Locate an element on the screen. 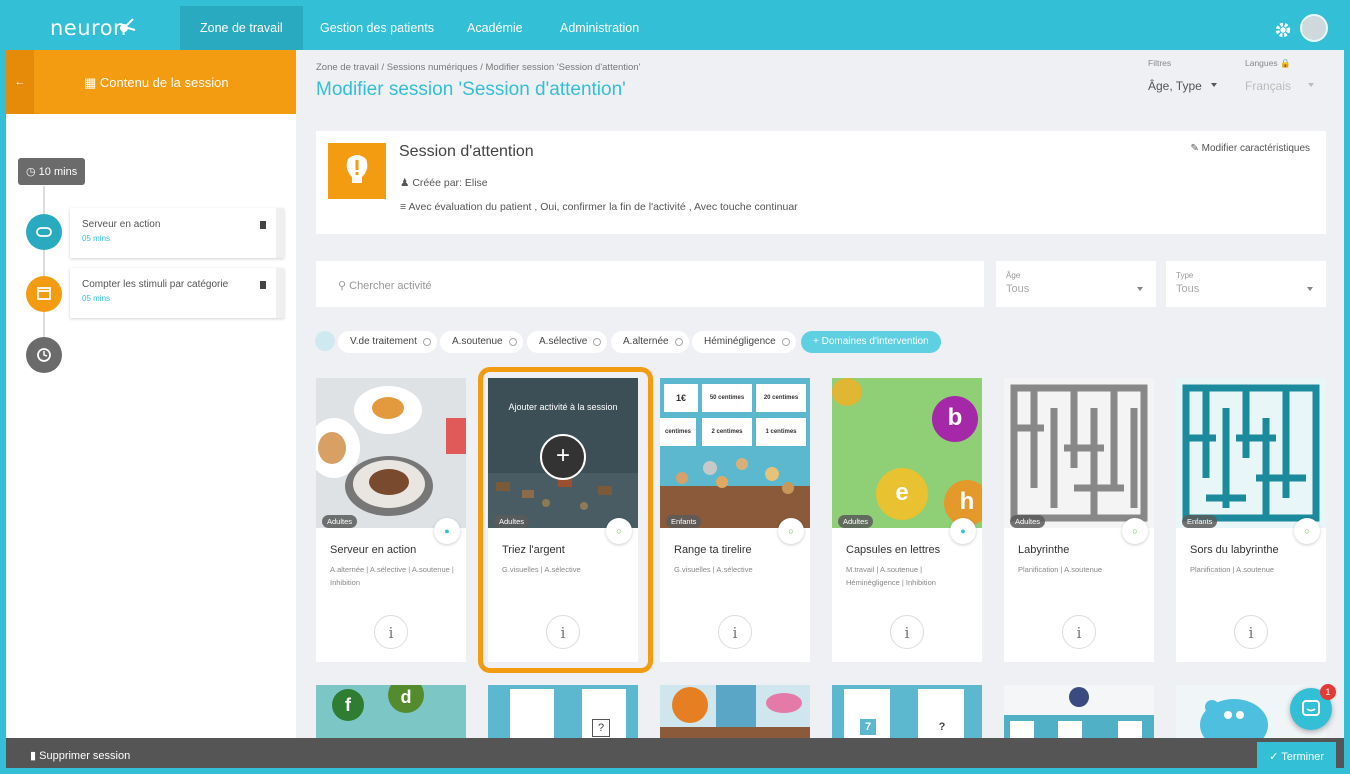 The width and height of the screenshot is (1350, 774). activity-title: Serveur en action is located at coordinates (373, 550).